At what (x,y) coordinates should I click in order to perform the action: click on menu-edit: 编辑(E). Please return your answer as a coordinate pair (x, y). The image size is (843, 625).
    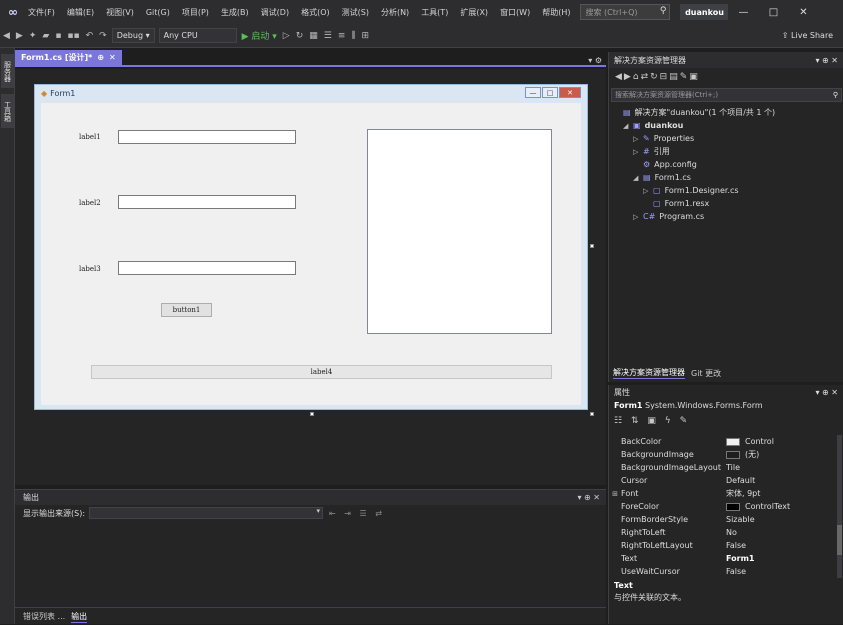
    Looking at the image, I should click on (80, 12).